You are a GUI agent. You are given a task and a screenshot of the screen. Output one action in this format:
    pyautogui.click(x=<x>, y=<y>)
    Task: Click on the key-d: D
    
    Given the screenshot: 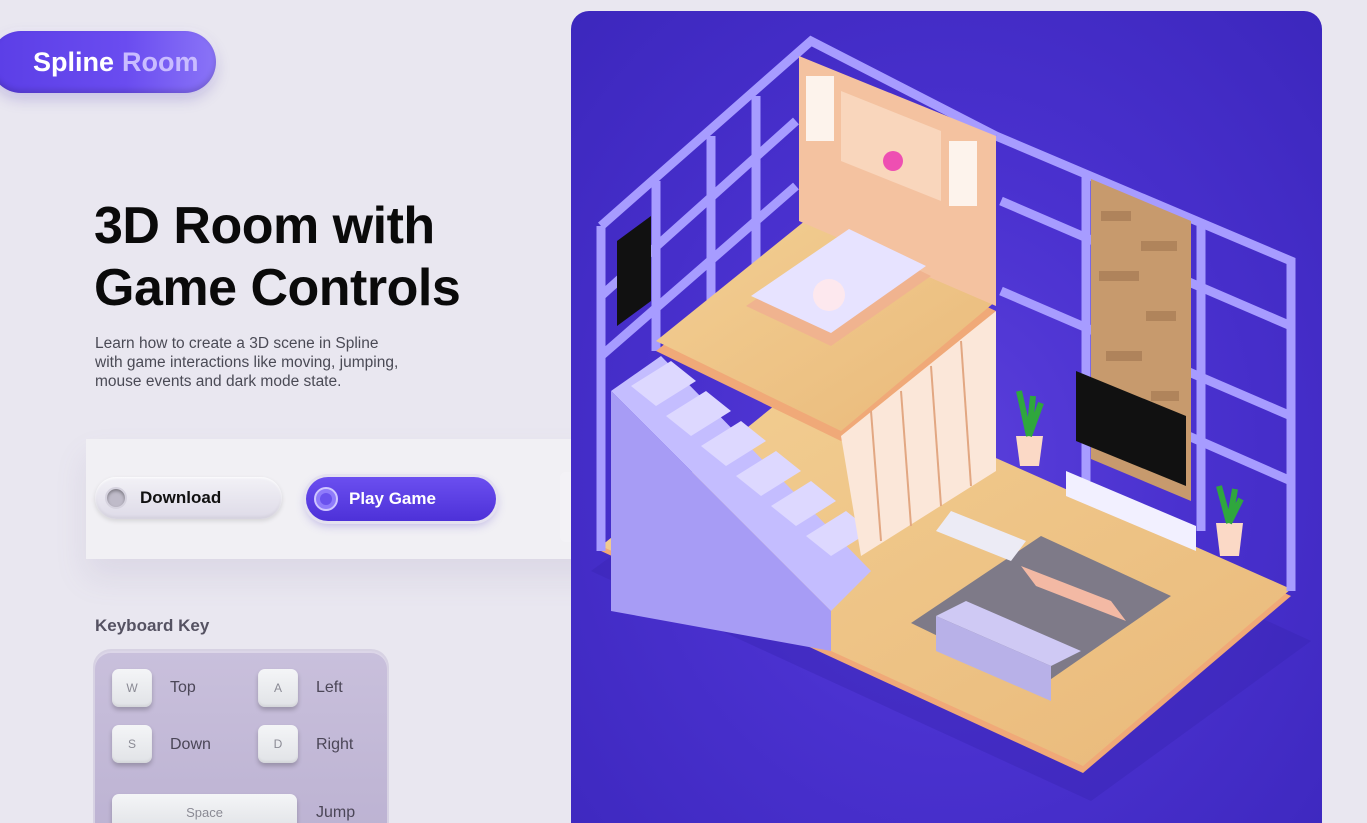 What is the action you would take?
    pyautogui.click(x=278, y=744)
    